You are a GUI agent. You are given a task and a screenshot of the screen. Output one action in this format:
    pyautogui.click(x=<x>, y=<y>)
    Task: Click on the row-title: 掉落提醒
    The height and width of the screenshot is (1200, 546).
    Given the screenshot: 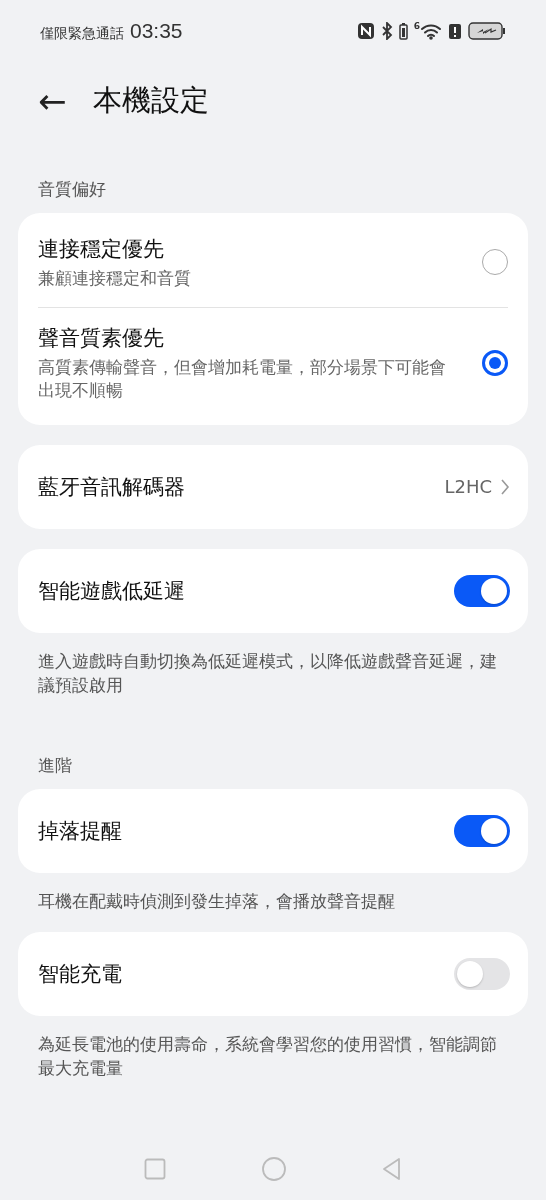 What is the action you would take?
    pyautogui.click(x=80, y=832)
    